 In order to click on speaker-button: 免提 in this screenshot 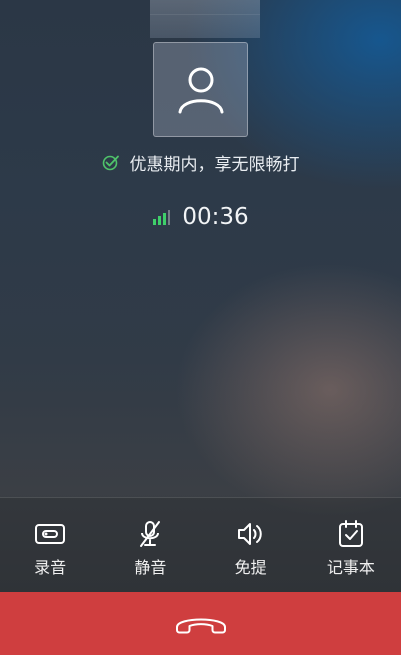, I will do `click(251, 545)`.